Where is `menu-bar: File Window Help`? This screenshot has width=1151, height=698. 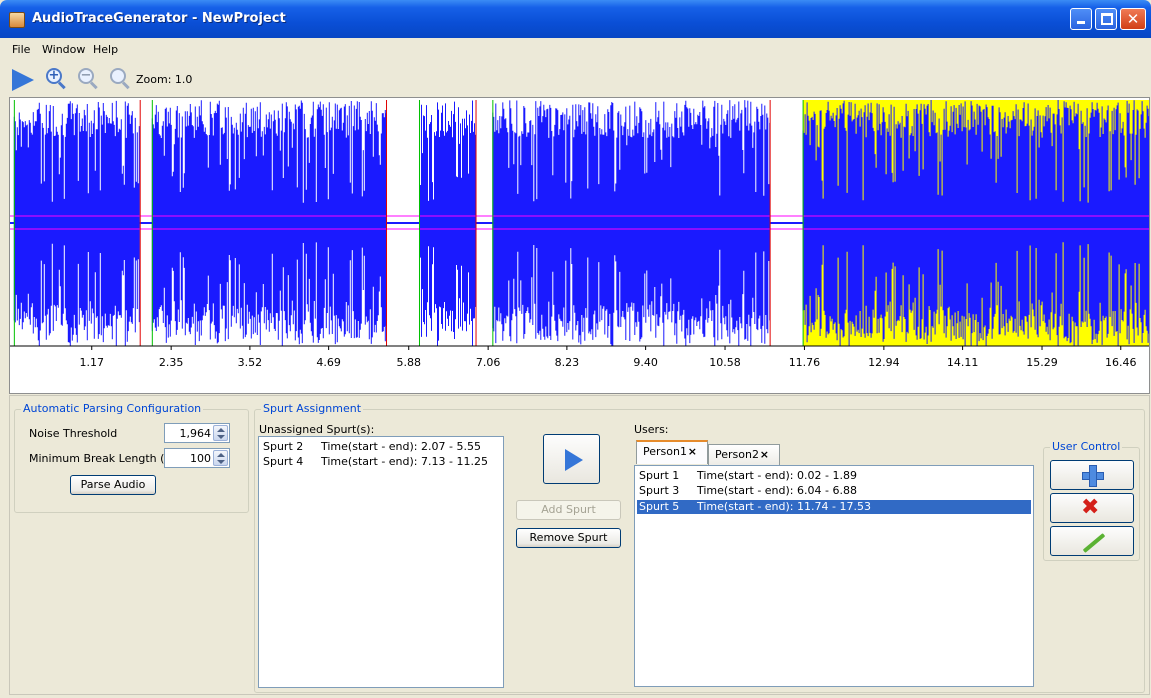 menu-bar: File Window Help is located at coordinates (575, 49).